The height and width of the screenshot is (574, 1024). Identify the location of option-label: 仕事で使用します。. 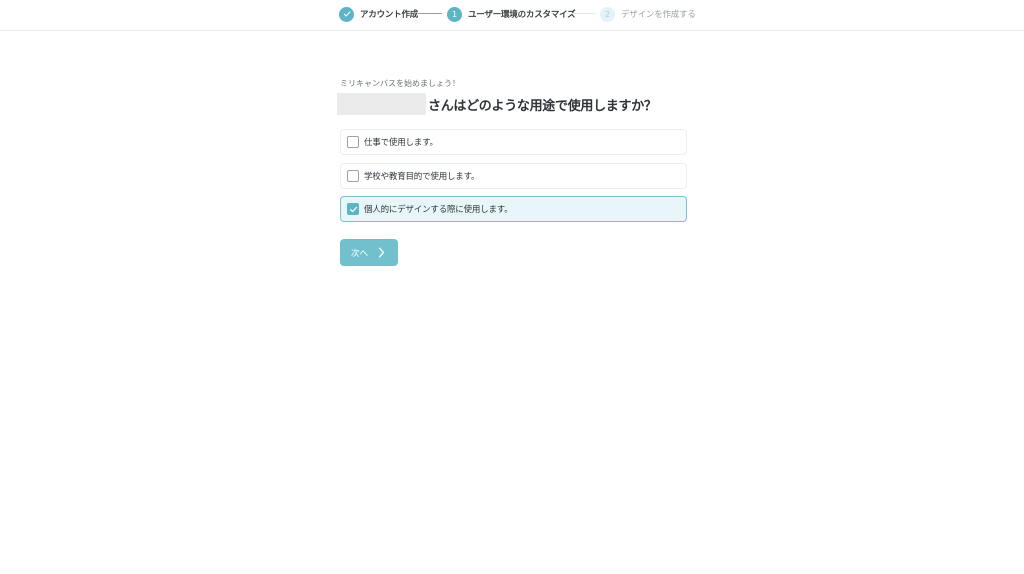
(401, 143).